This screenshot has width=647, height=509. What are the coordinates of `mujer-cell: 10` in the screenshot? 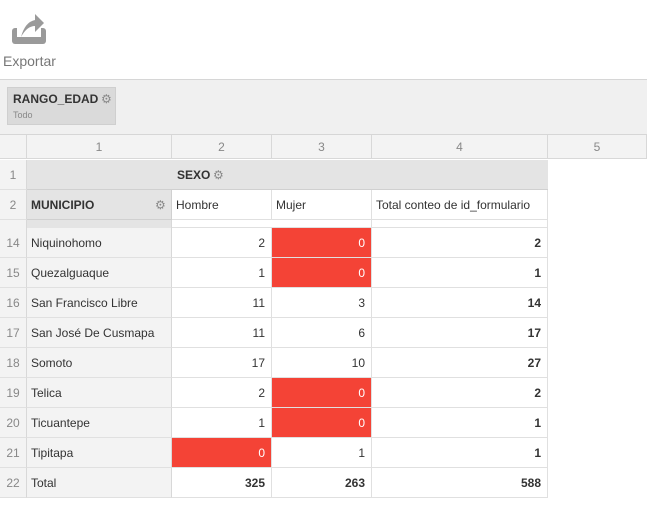 It's located at (322, 363).